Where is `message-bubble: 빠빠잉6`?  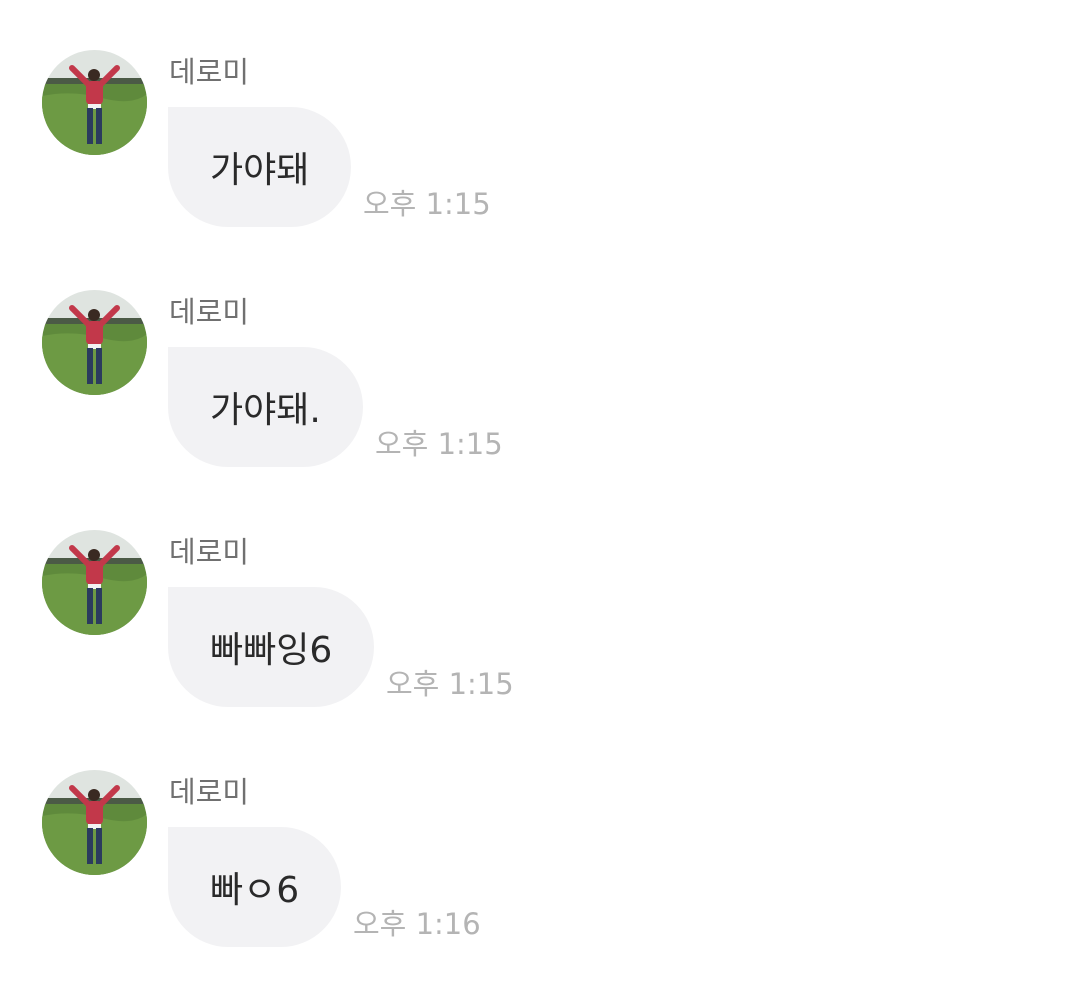 message-bubble: 빠빠잉6 is located at coordinates (271, 647).